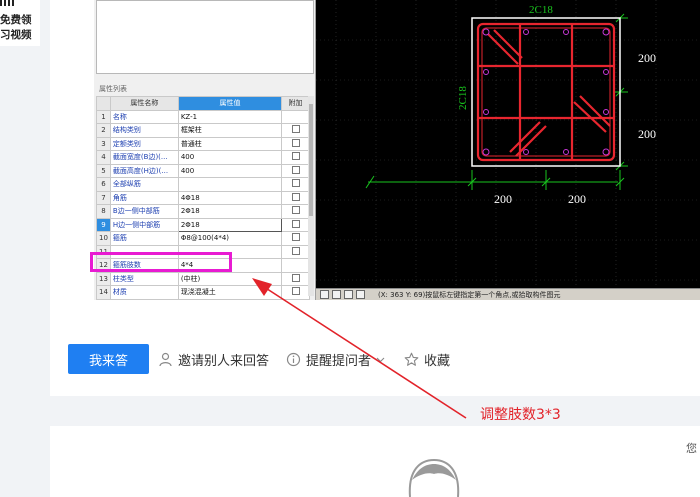  What do you see at coordinates (324, 294) in the screenshot?
I see `snap-icon` at bounding box center [324, 294].